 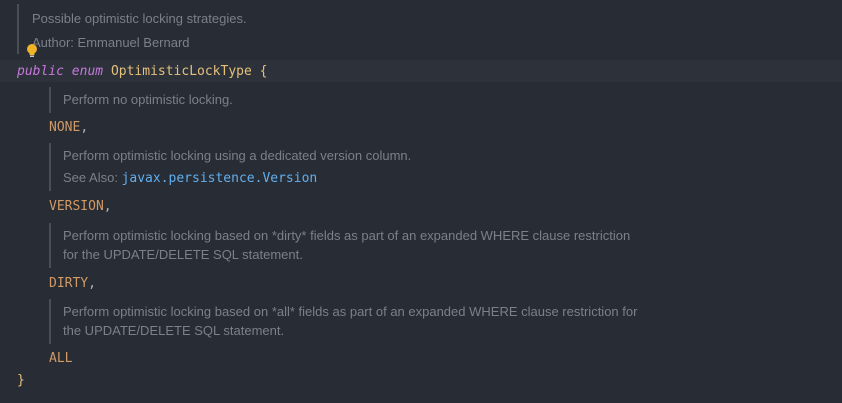 I want to click on see-also-label: See Also:, so click(x=90, y=177).